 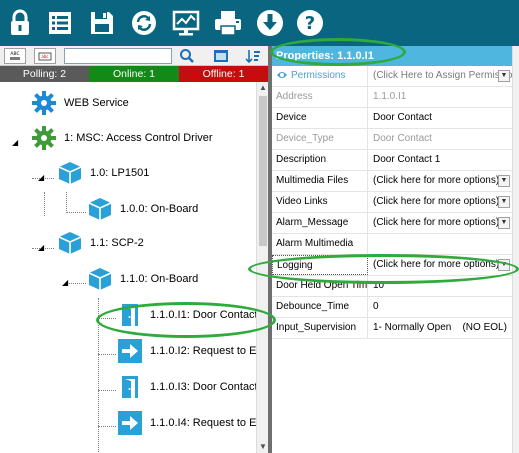 I want to click on property-name: Debounce_Time, so click(x=320, y=307).